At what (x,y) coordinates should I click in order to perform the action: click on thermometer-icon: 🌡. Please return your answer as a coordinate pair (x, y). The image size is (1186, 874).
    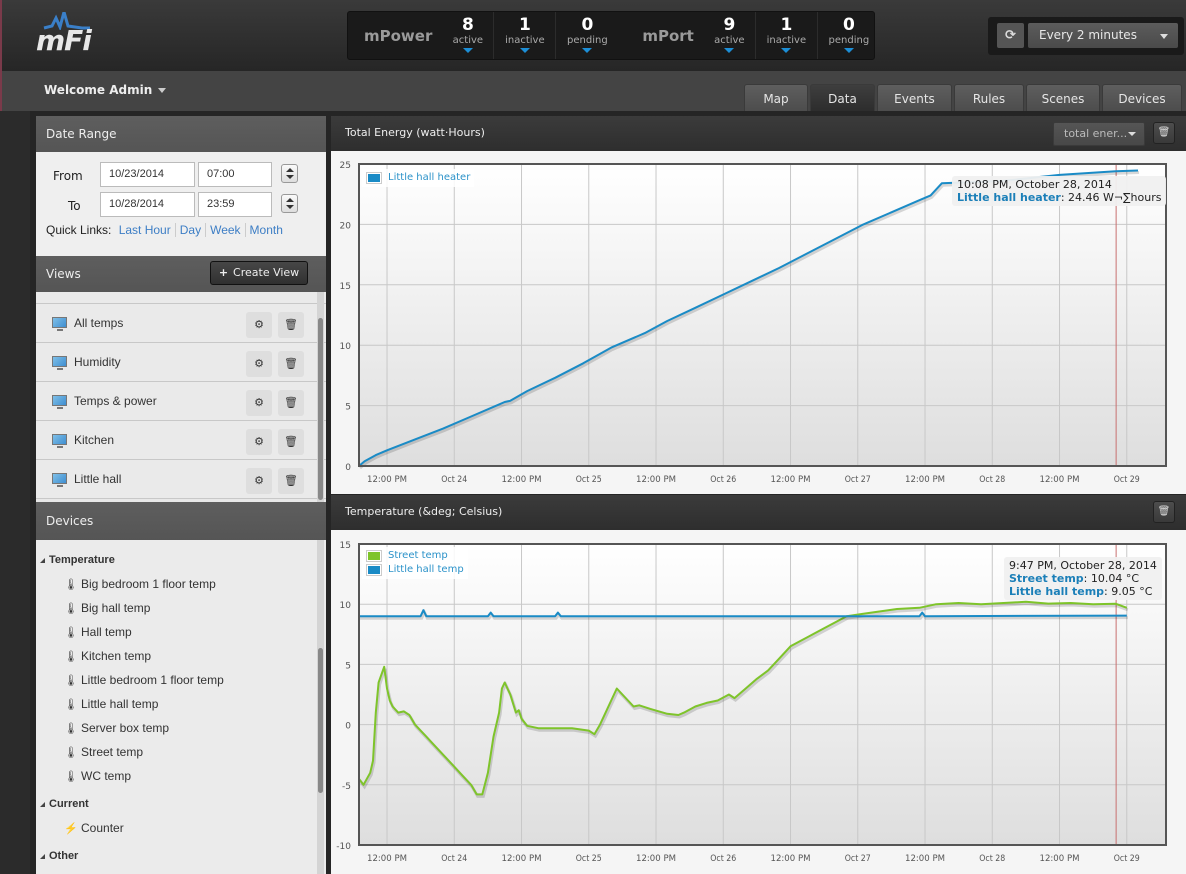
    Looking at the image, I should click on (71, 705).